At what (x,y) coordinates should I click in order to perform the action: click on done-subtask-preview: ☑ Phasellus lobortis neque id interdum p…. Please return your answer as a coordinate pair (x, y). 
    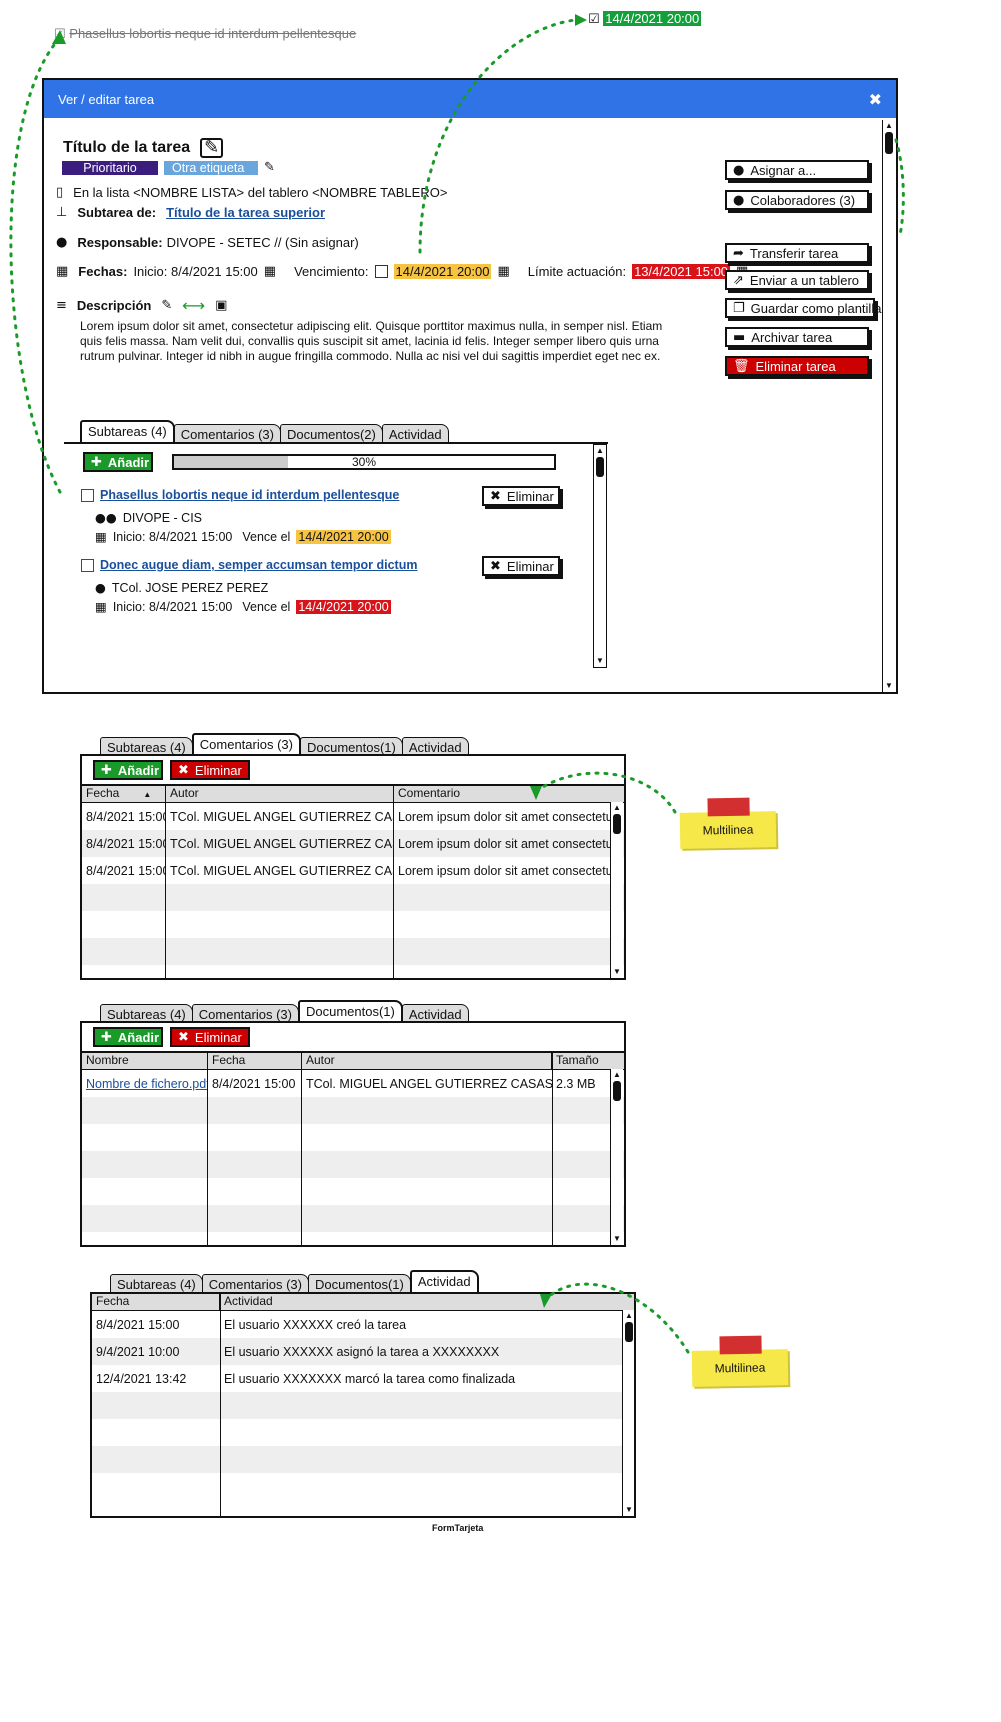
    Looking at the image, I should click on (205, 34).